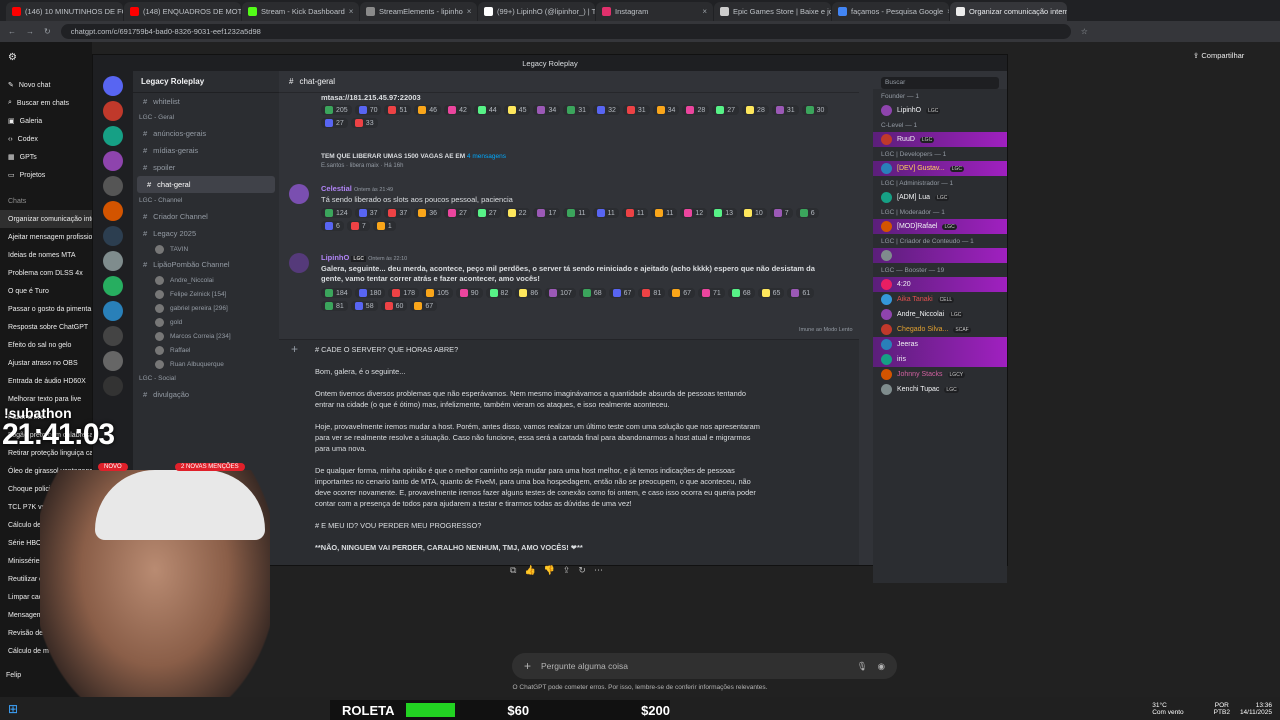 This screenshot has height=720, width=1280. What do you see at coordinates (513, 572) in the screenshot?
I see `copy-icon: ⧉` at bounding box center [513, 572].